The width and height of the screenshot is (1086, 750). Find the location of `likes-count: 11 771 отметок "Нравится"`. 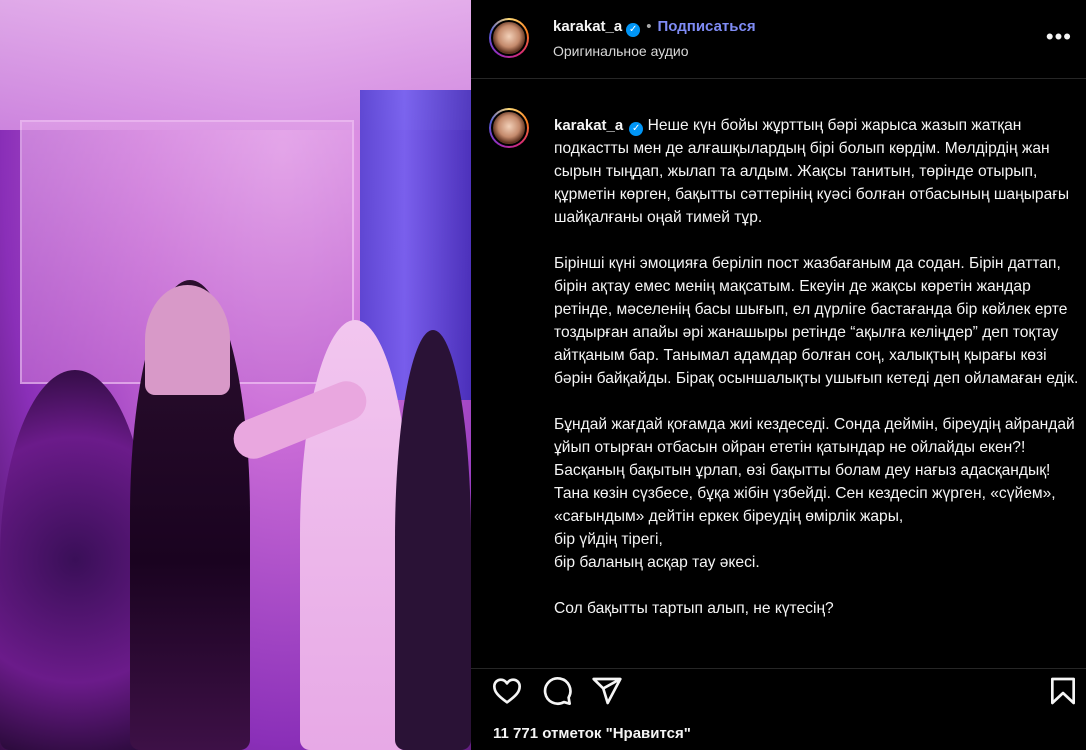

likes-count: 11 771 отметок "Нравится" is located at coordinates (592, 733).